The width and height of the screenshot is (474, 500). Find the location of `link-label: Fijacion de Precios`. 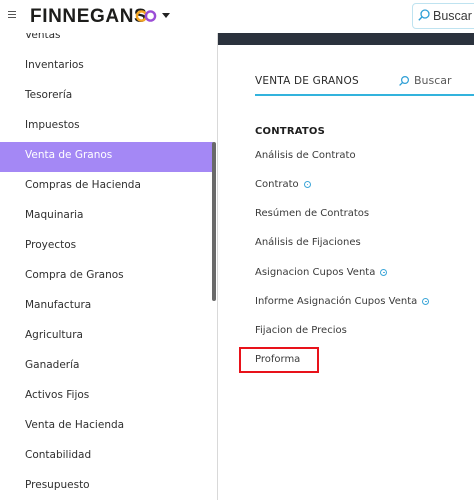

link-label: Fijacion de Precios is located at coordinates (301, 330).